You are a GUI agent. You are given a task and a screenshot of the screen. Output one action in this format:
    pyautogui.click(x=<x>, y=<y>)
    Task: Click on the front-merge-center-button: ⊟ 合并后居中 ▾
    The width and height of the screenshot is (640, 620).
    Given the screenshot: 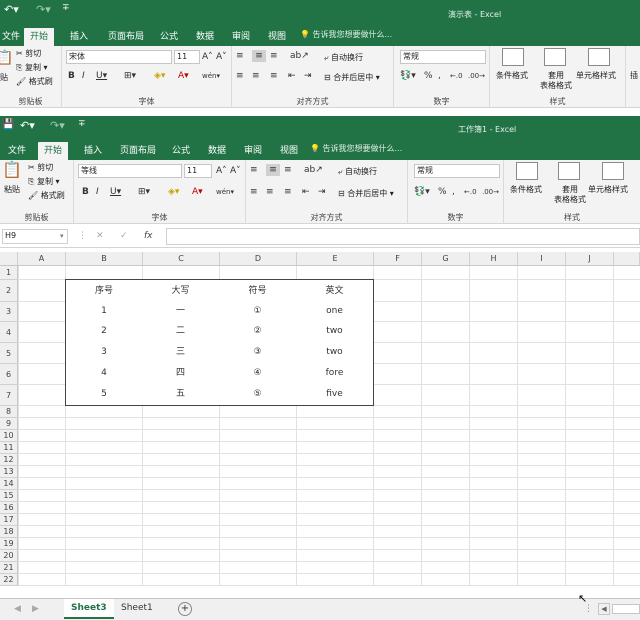 What is the action you would take?
    pyautogui.click(x=366, y=193)
    